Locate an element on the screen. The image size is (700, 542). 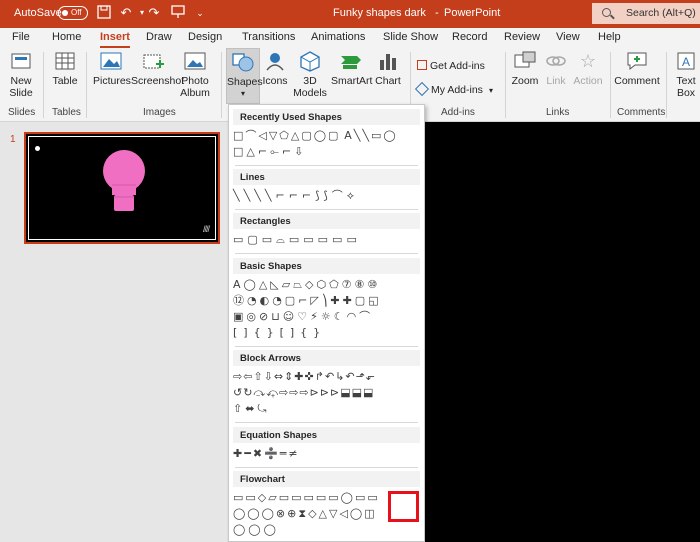
shape-row-arrows-1: ⇨⇦⇧⇩⇔⇕✚✜↱↶↳↶⬏⬐ is located at coordinates (304, 377).